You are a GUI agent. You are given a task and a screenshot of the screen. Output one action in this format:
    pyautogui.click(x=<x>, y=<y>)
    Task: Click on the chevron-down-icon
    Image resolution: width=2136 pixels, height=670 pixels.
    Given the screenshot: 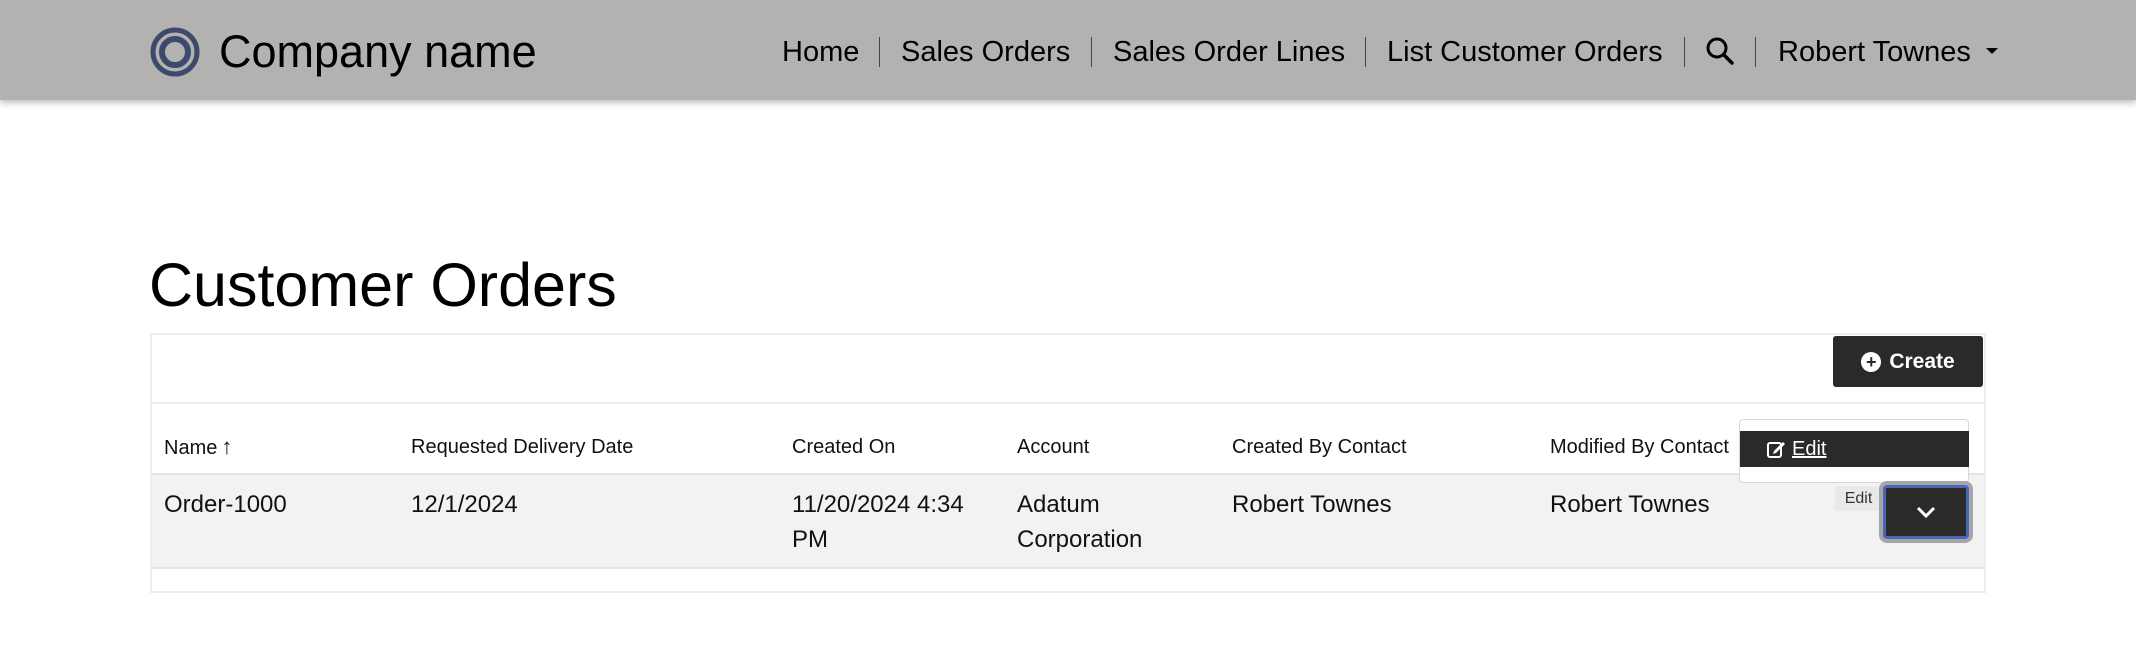 What is the action you would take?
    pyautogui.click(x=1926, y=512)
    